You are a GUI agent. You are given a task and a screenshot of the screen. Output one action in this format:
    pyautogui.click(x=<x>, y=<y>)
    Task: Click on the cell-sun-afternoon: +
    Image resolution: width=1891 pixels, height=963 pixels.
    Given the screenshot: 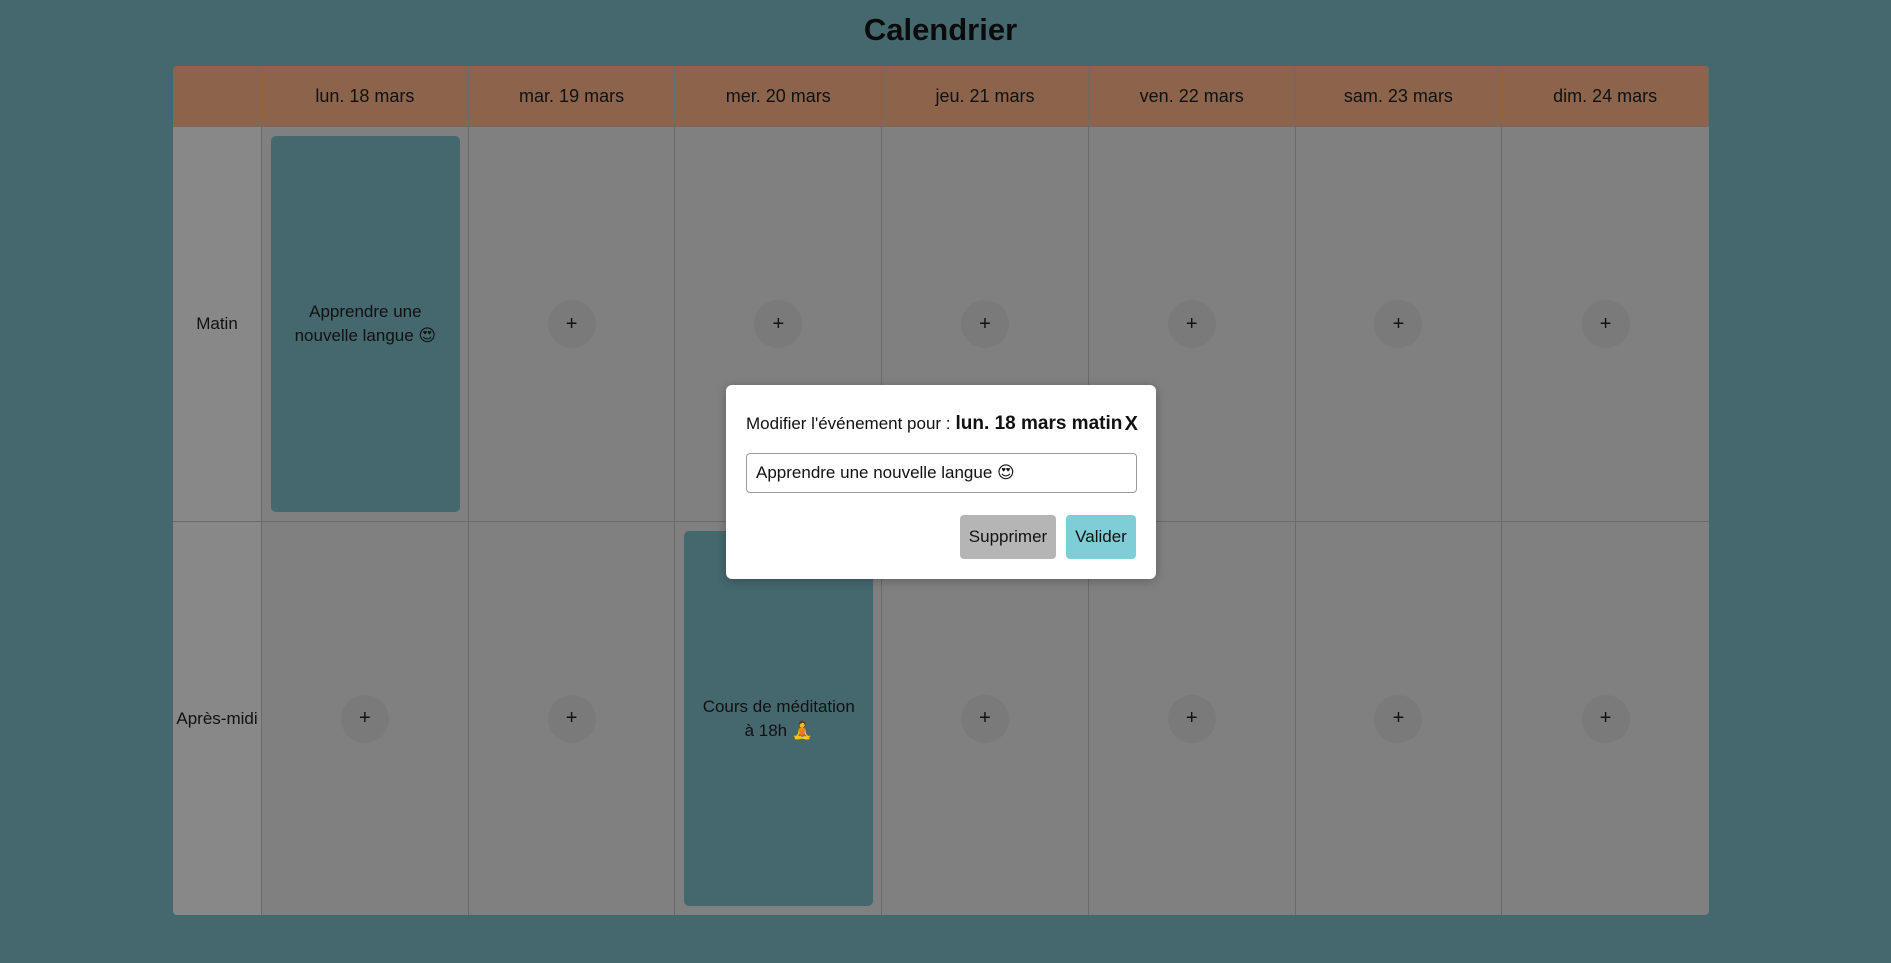 What is the action you would take?
    pyautogui.click(x=1605, y=718)
    